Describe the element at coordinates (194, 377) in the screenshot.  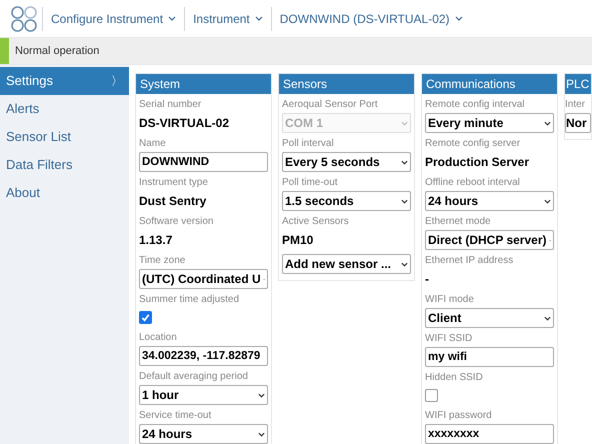
I see `field-label: Default averaging period` at that location.